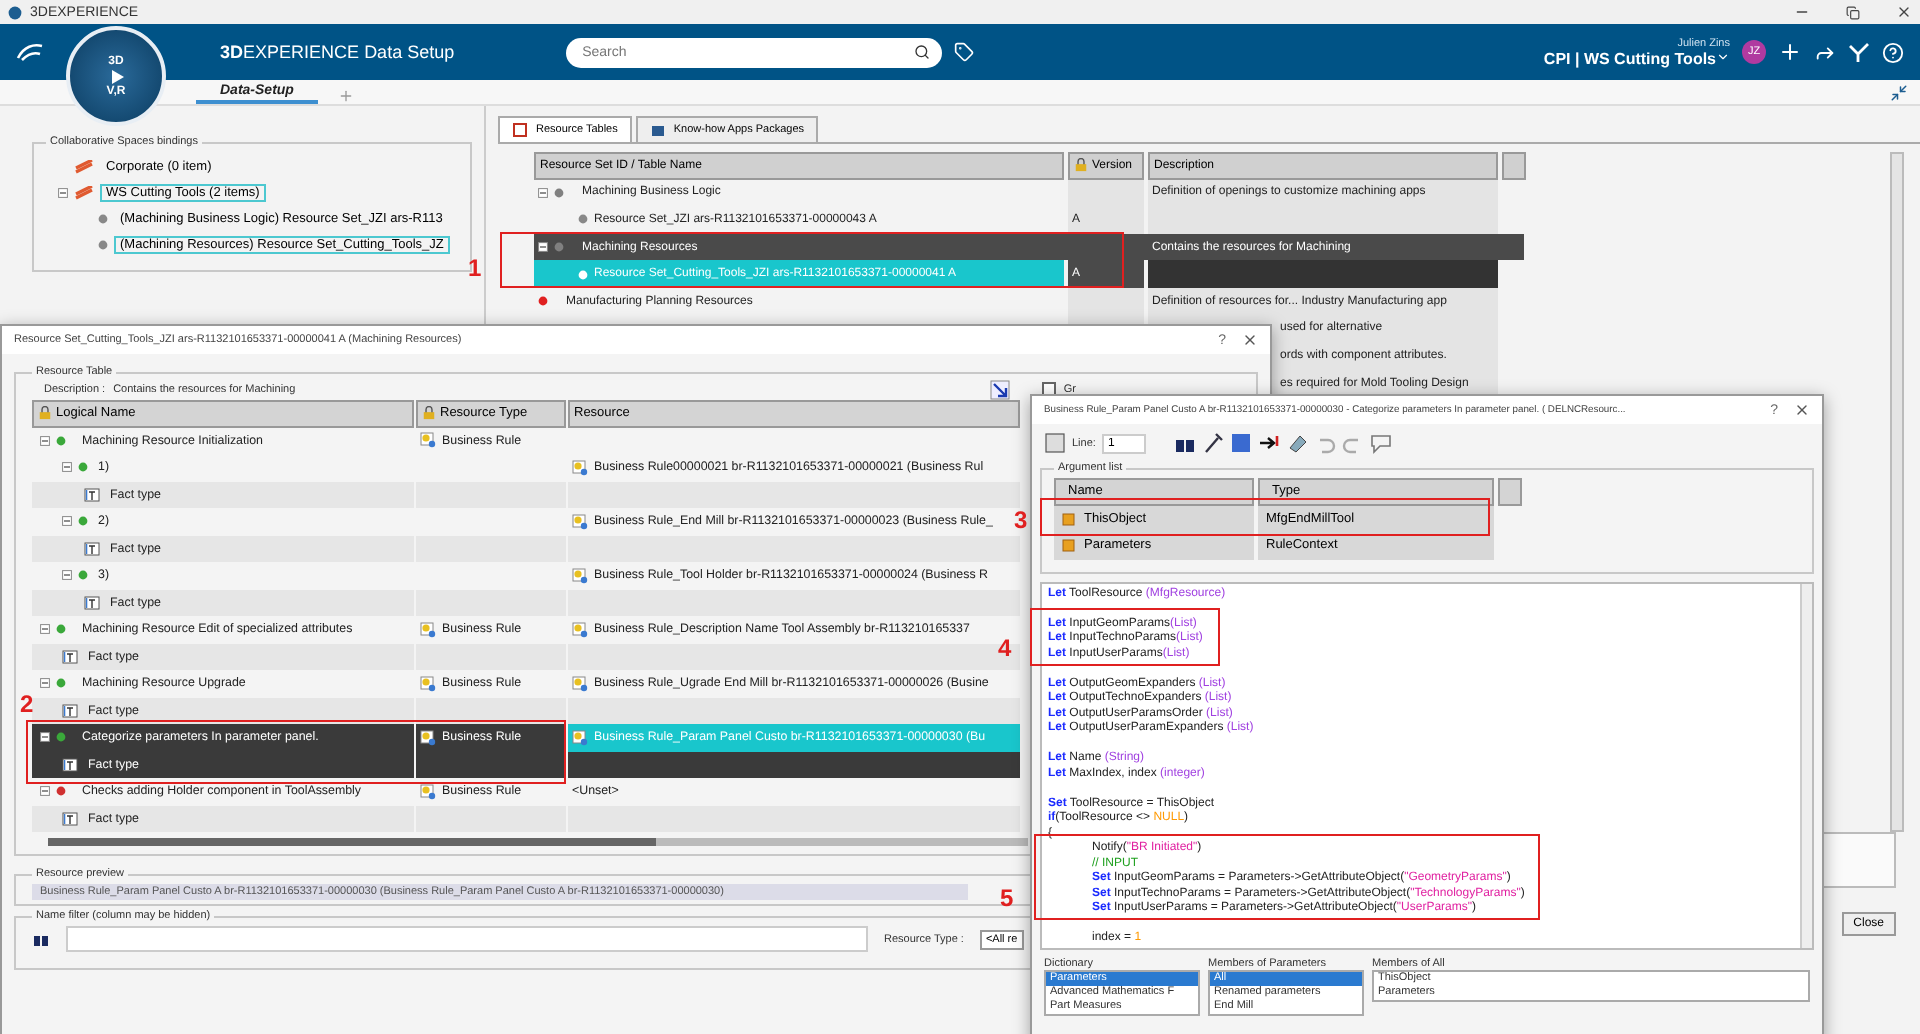 This screenshot has height=1034, width=1920. I want to click on package-icon, so click(657, 130).